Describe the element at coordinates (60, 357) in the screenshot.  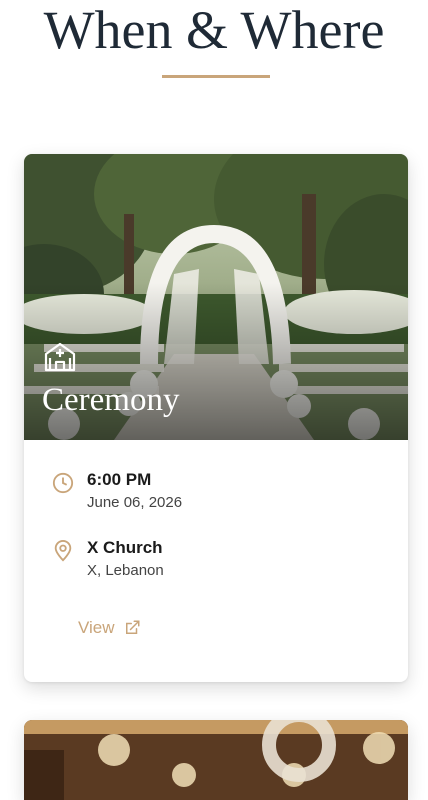
I see `church-icon` at that location.